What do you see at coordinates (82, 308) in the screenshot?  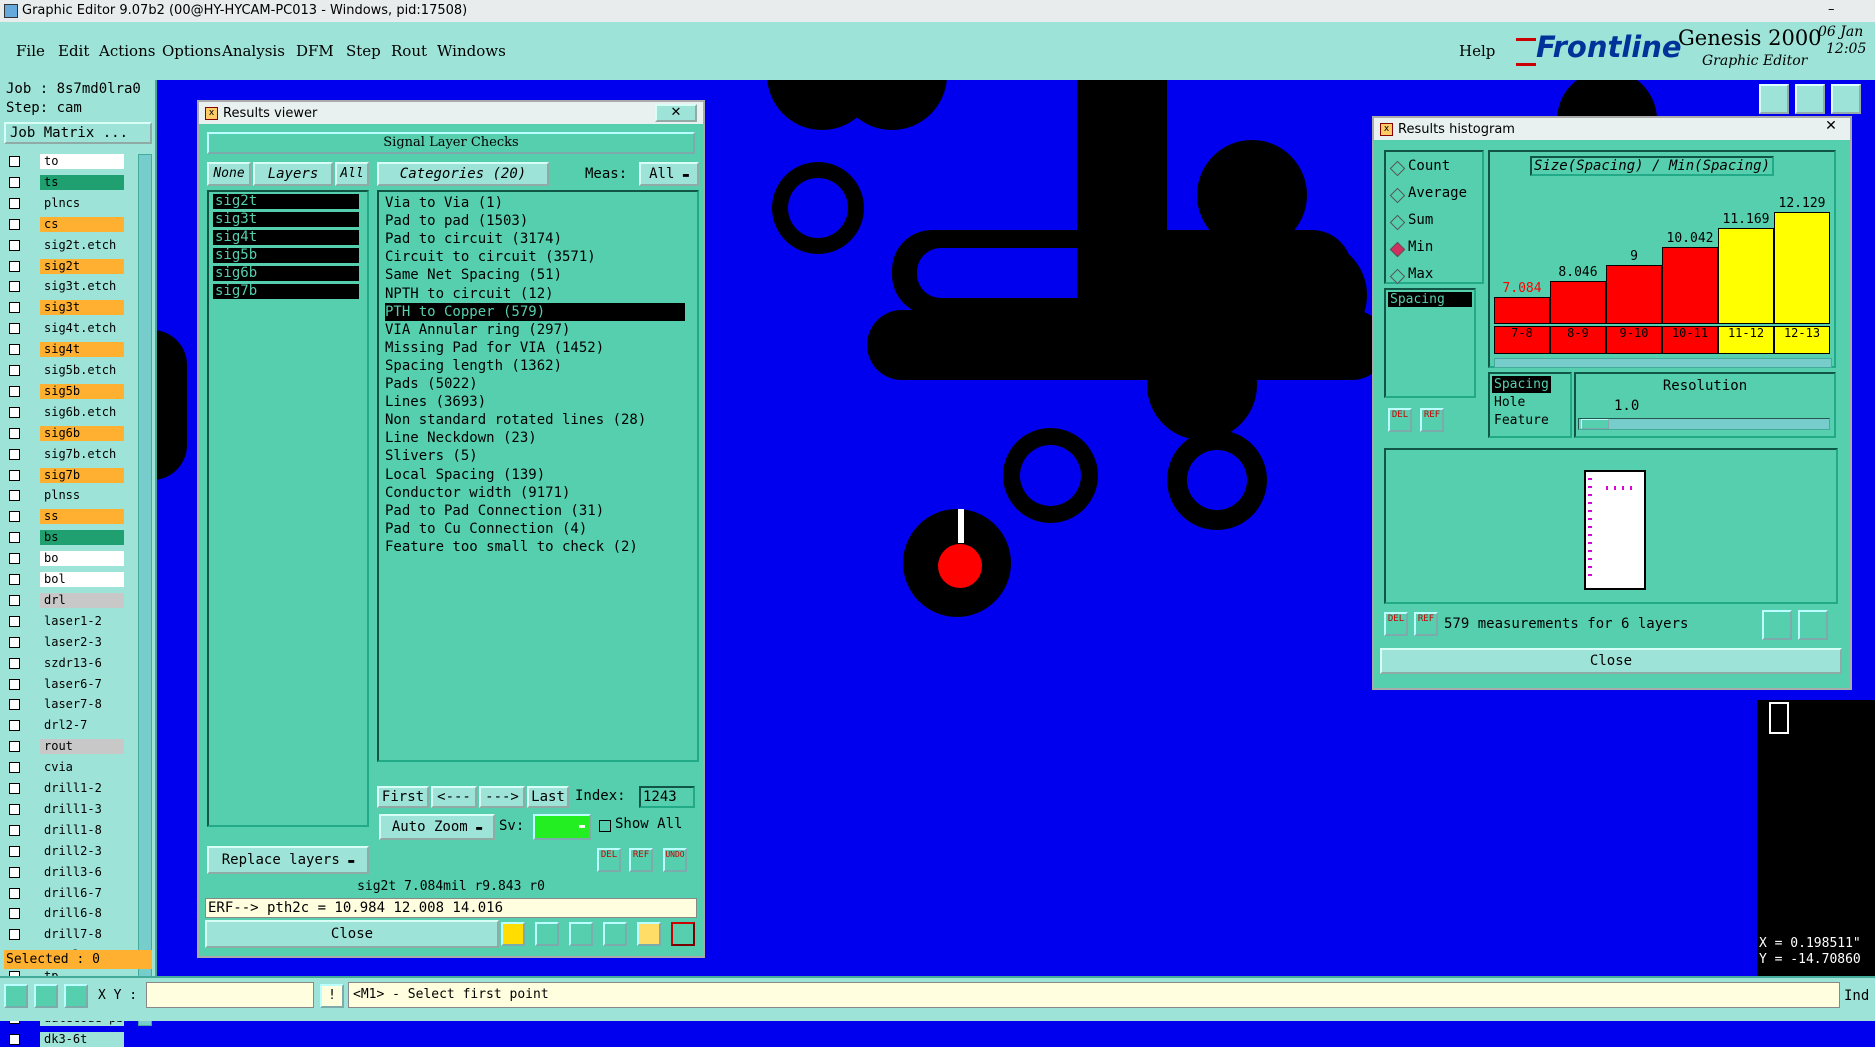 I see `layer-name: sig3t` at bounding box center [82, 308].